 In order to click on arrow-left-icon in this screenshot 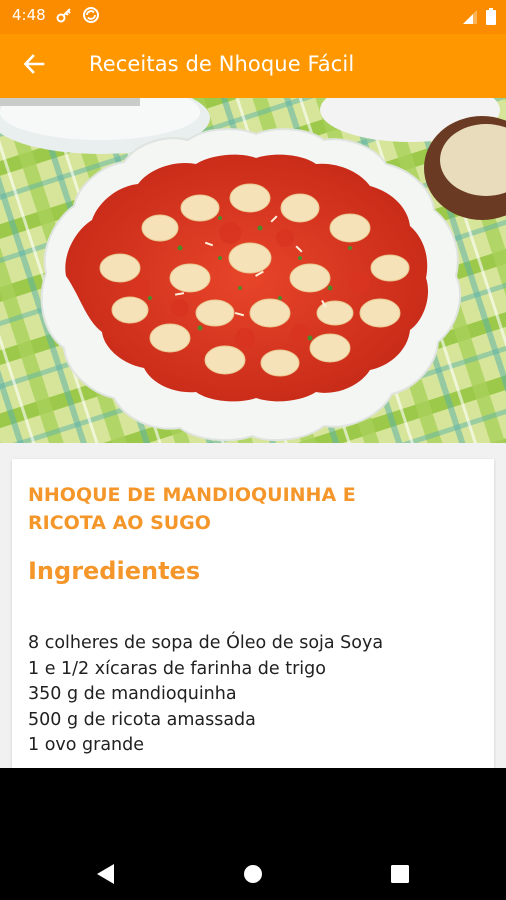, I will do `click(34, 66)`.